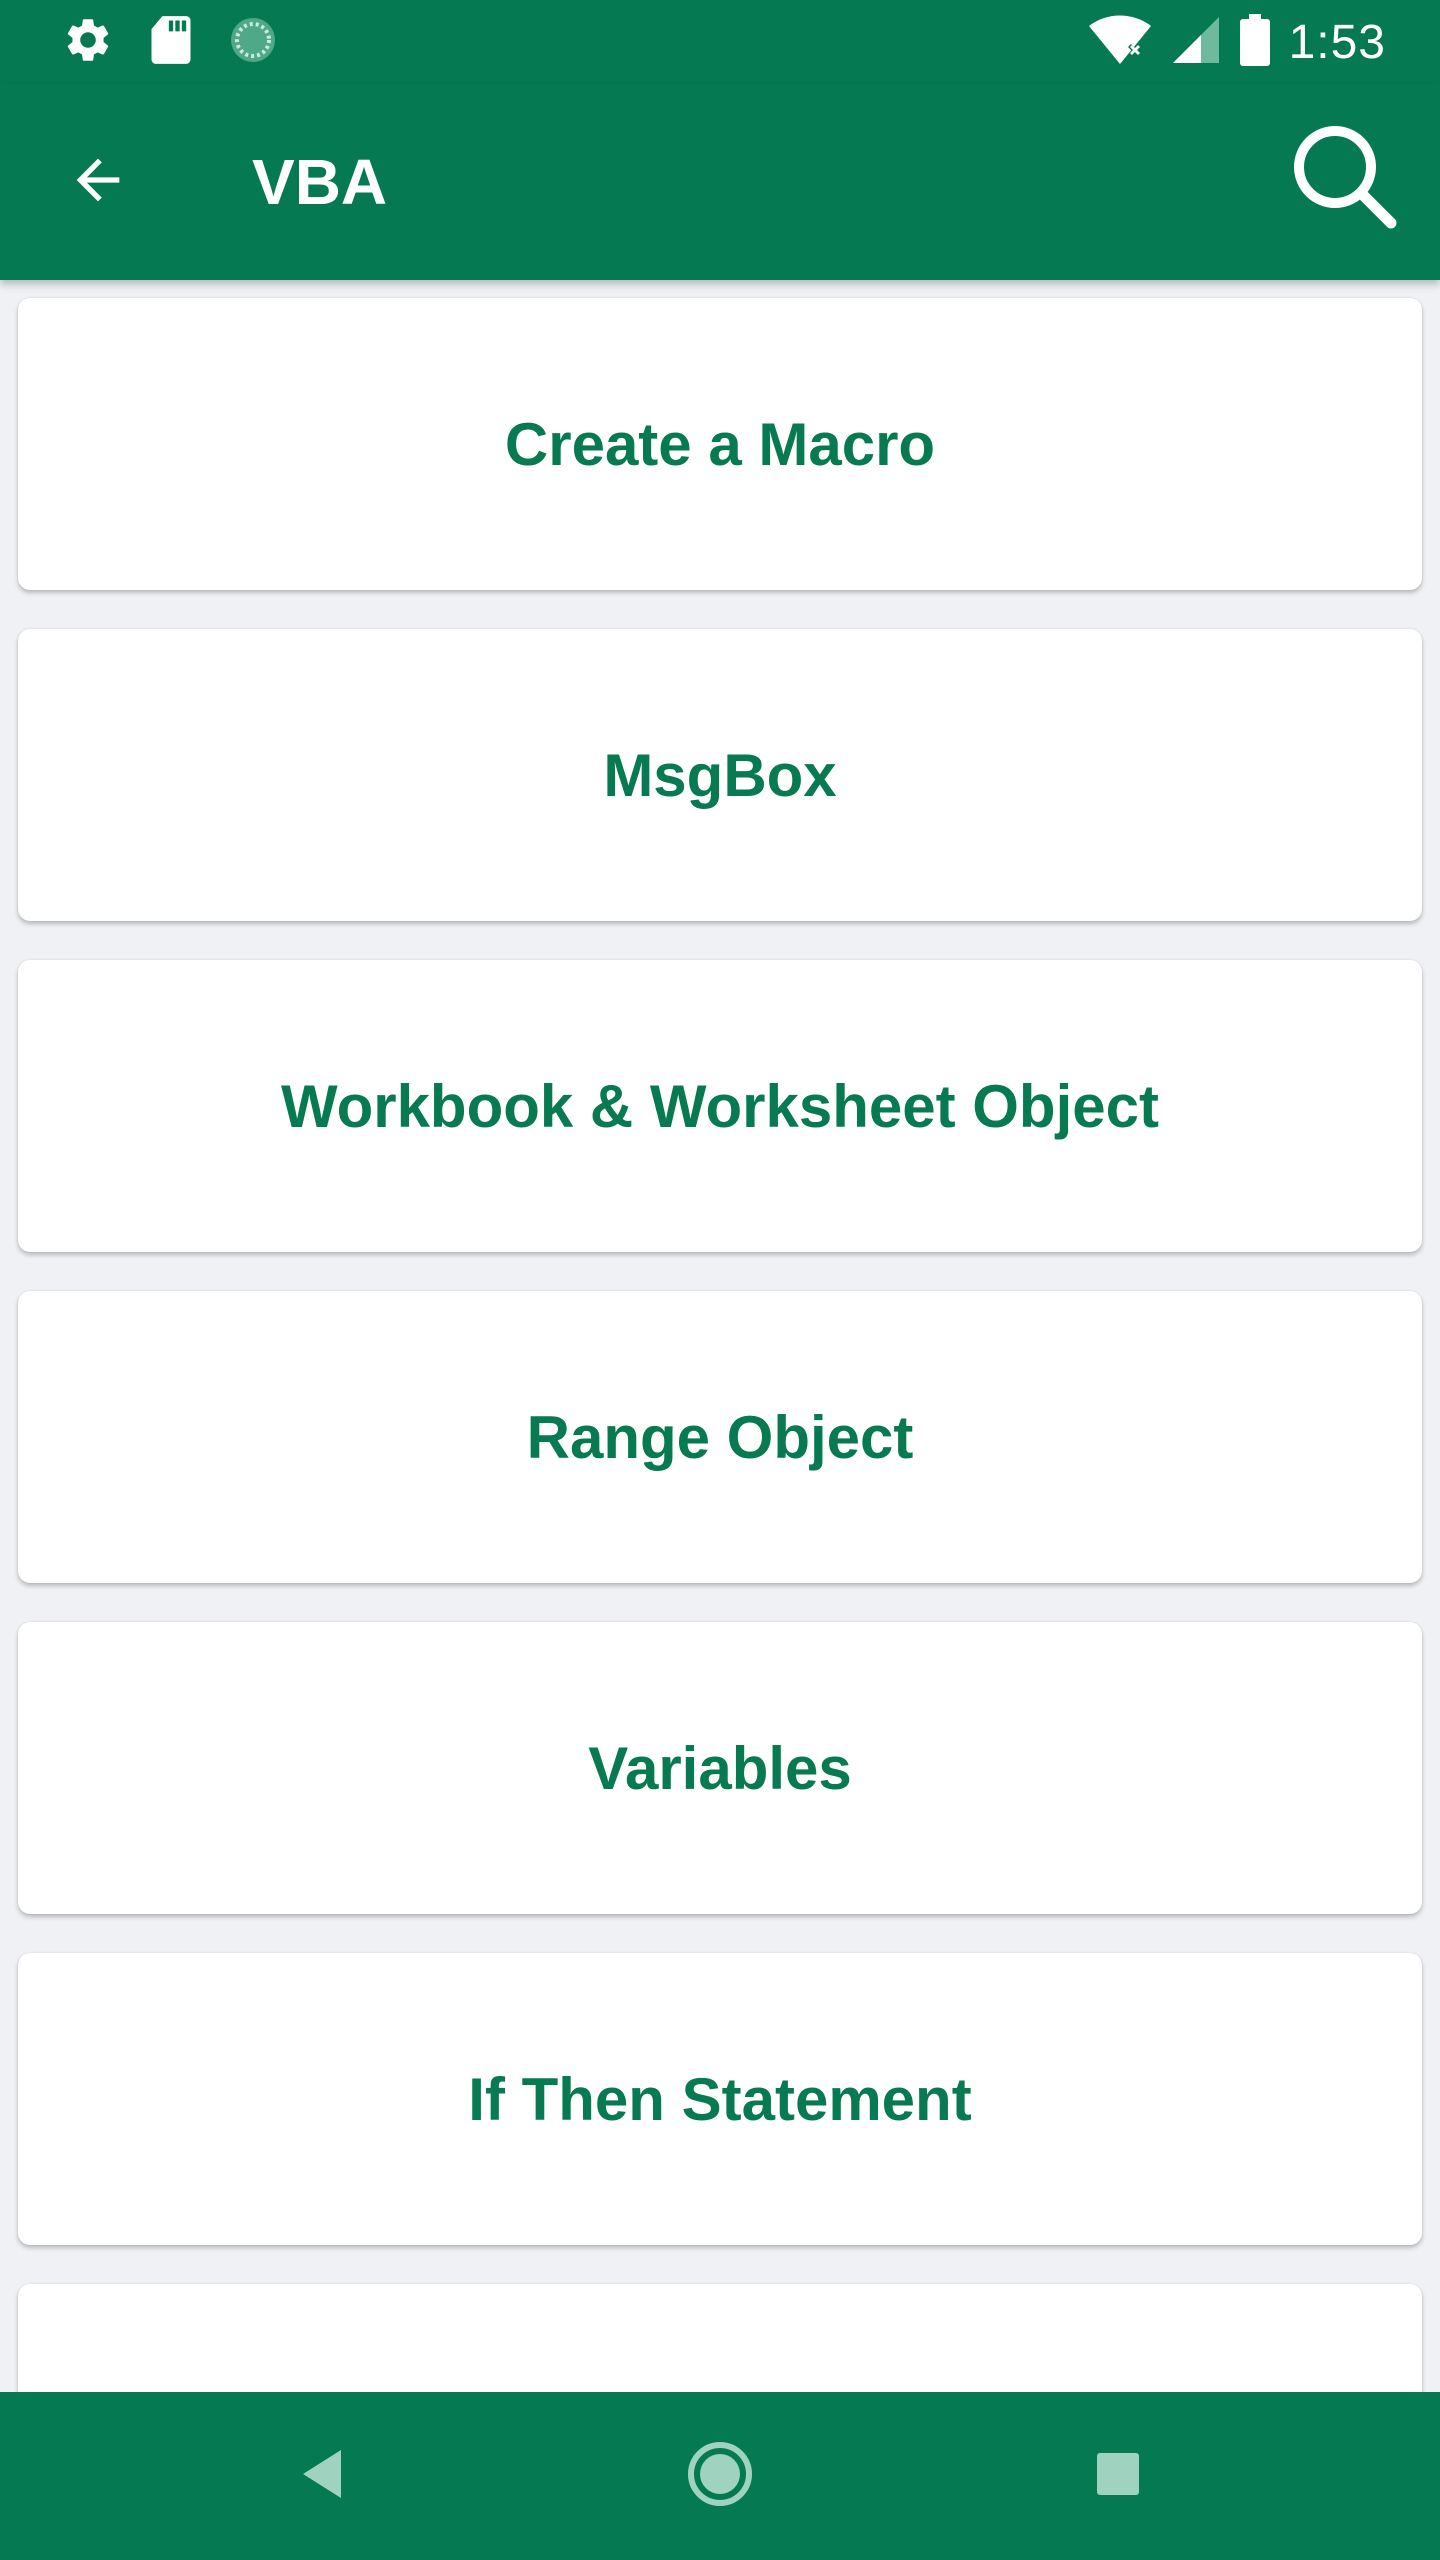 Image resolution: width=1440 pixels, height=2560 pixels. I want to click on topic-card-msgbox: MsgBox, so click(720, 775).